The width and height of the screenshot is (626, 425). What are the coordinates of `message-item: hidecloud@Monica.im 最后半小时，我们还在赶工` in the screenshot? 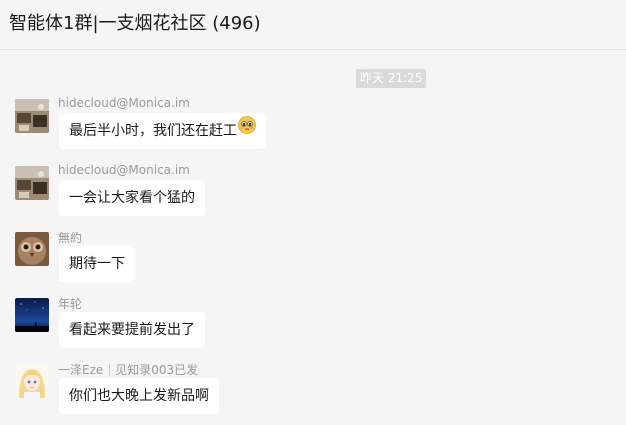 It's located at (313, 125).